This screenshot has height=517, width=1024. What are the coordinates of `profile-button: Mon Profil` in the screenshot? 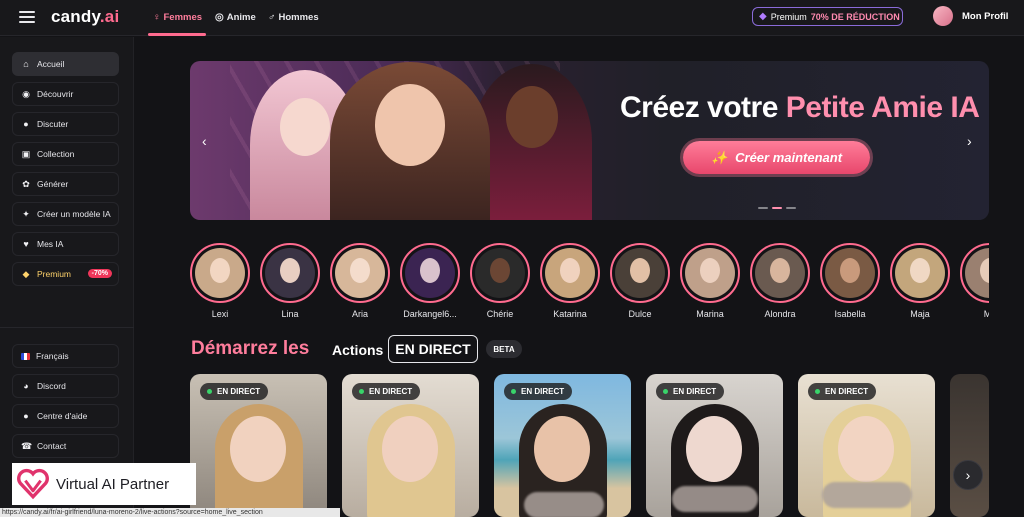 It's located at (985, 16).